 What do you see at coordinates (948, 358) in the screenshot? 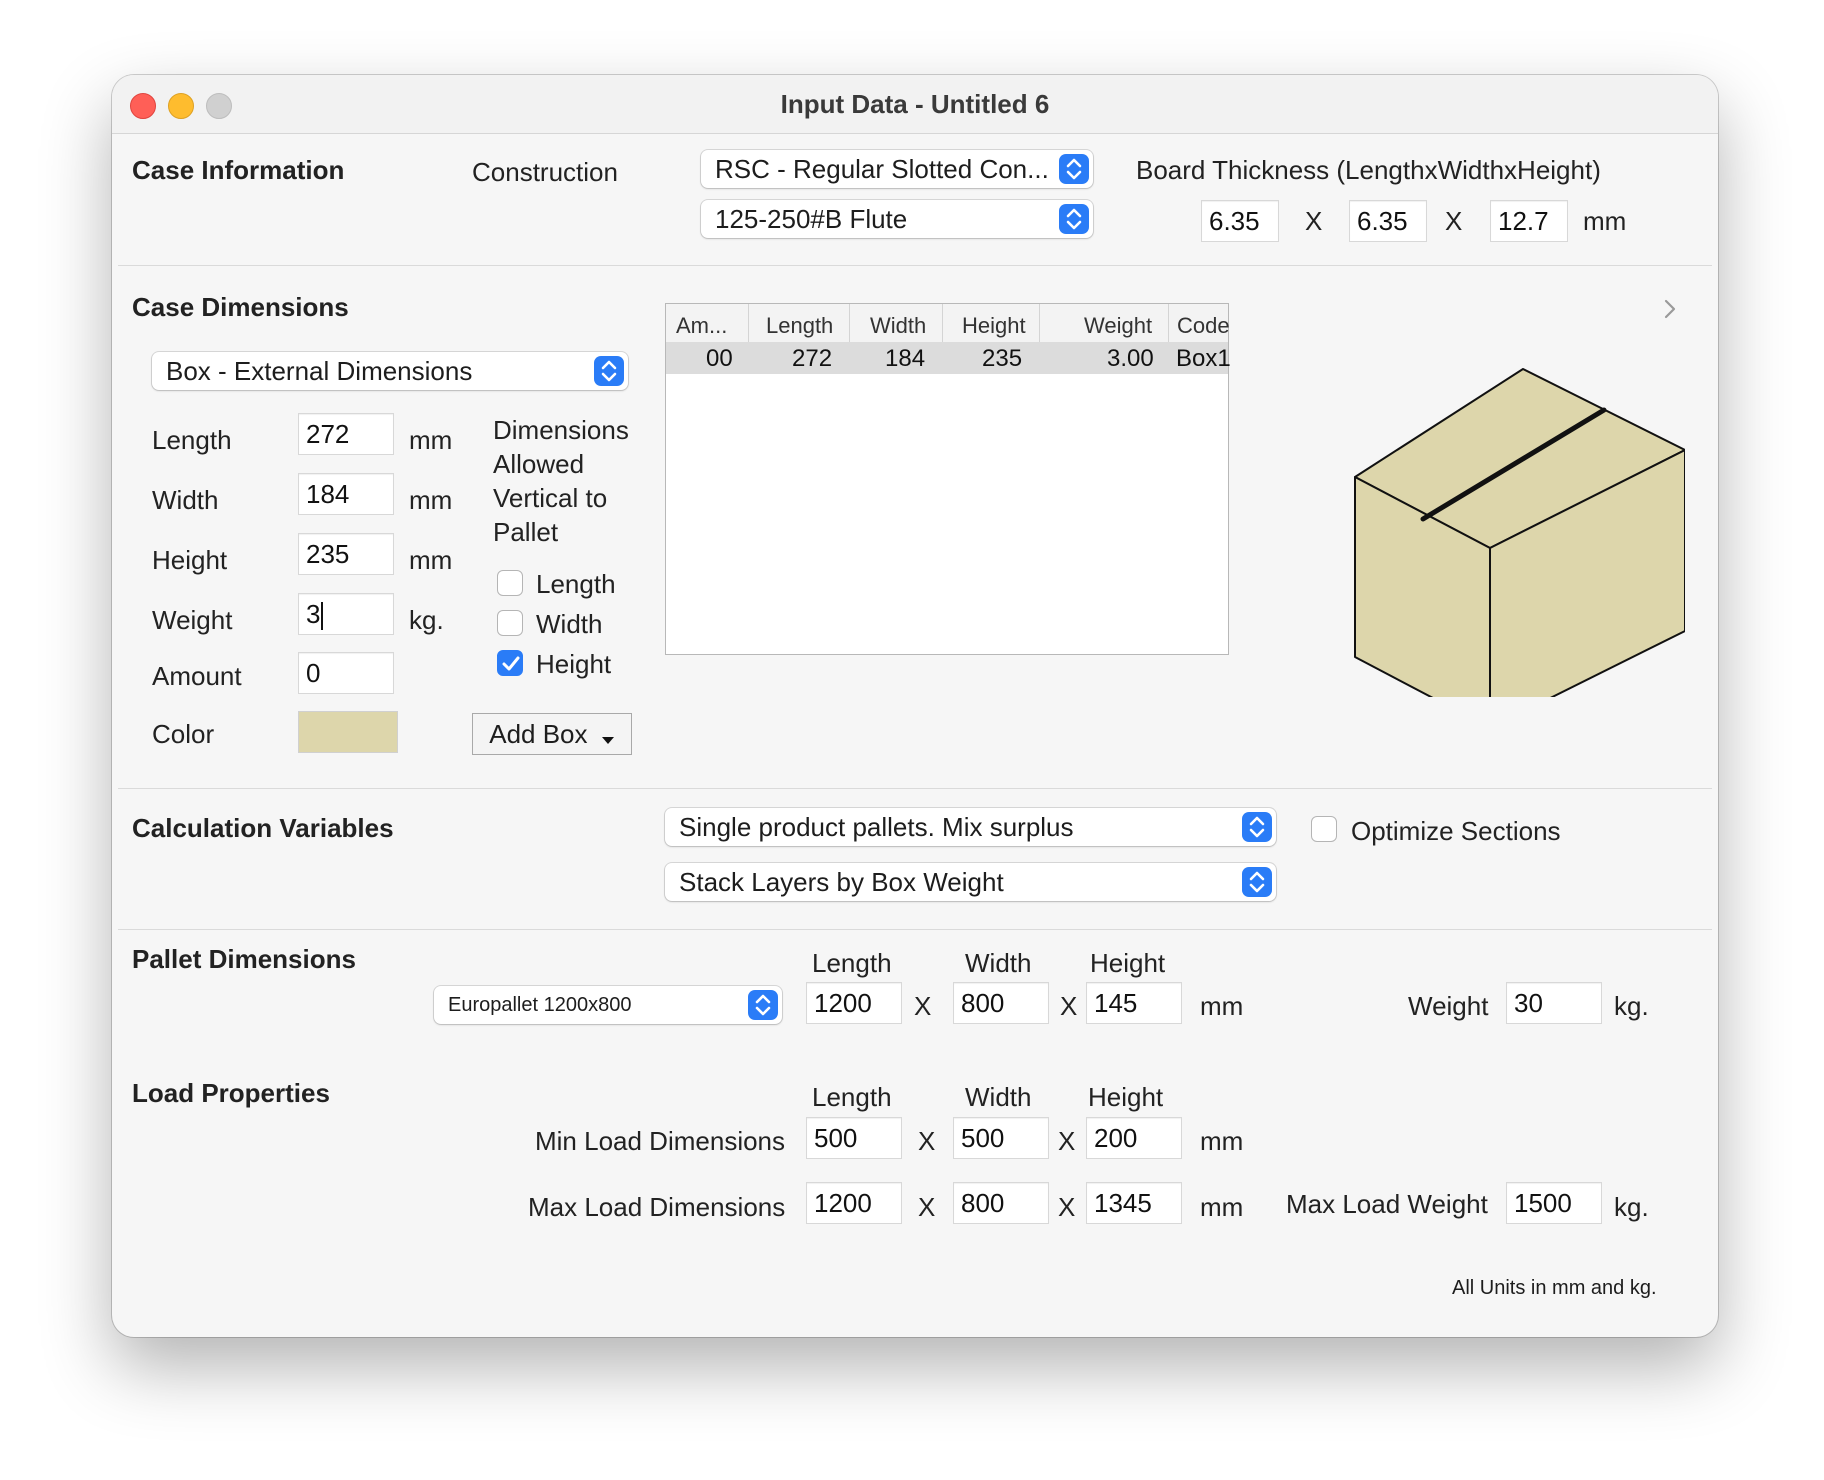
I see `table-row: 00 272 184 235 3.00 Box1` at bounding box center [948, 358].